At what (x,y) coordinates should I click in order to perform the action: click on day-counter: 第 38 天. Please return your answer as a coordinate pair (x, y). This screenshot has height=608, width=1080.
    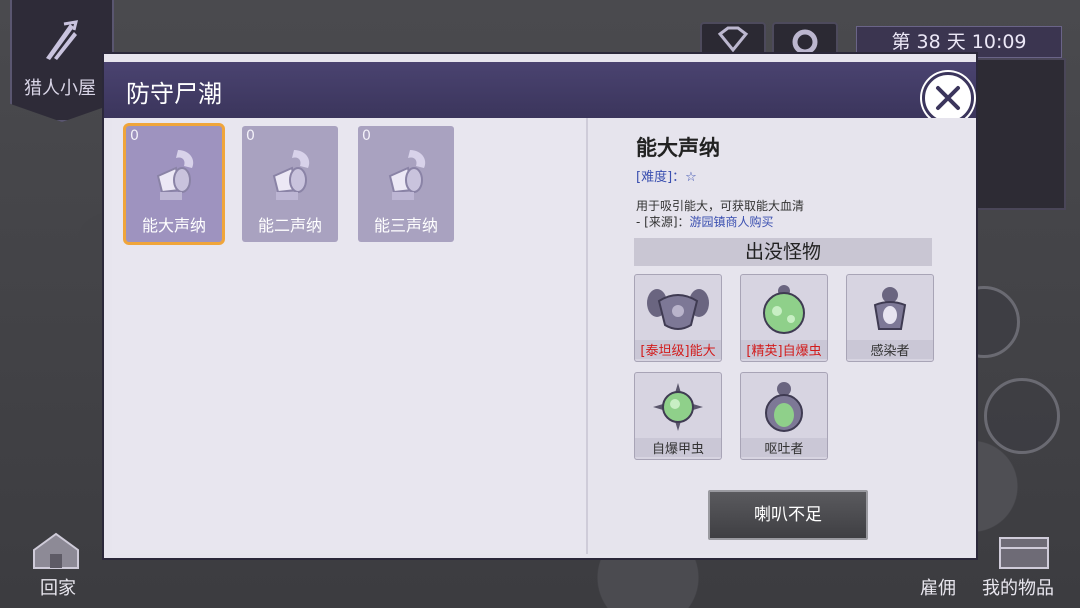
    Looking at the image, I should click on (928, 42).